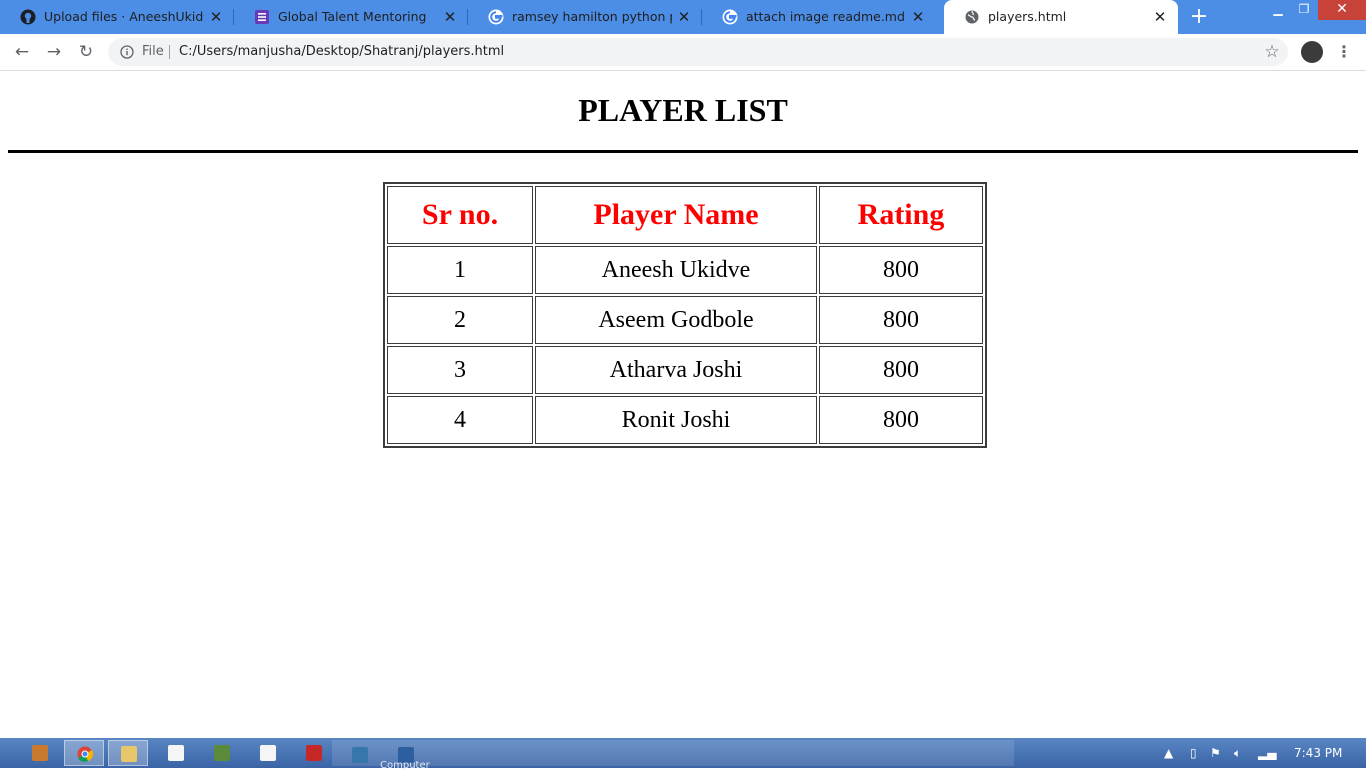 The height and width of the screenshot is (771, 1366). I want to click on os-taskbar: Computer ▲ ▯ ⚑ 🔈︎ ▂▄ 7:43 PM, so click(683, 754).